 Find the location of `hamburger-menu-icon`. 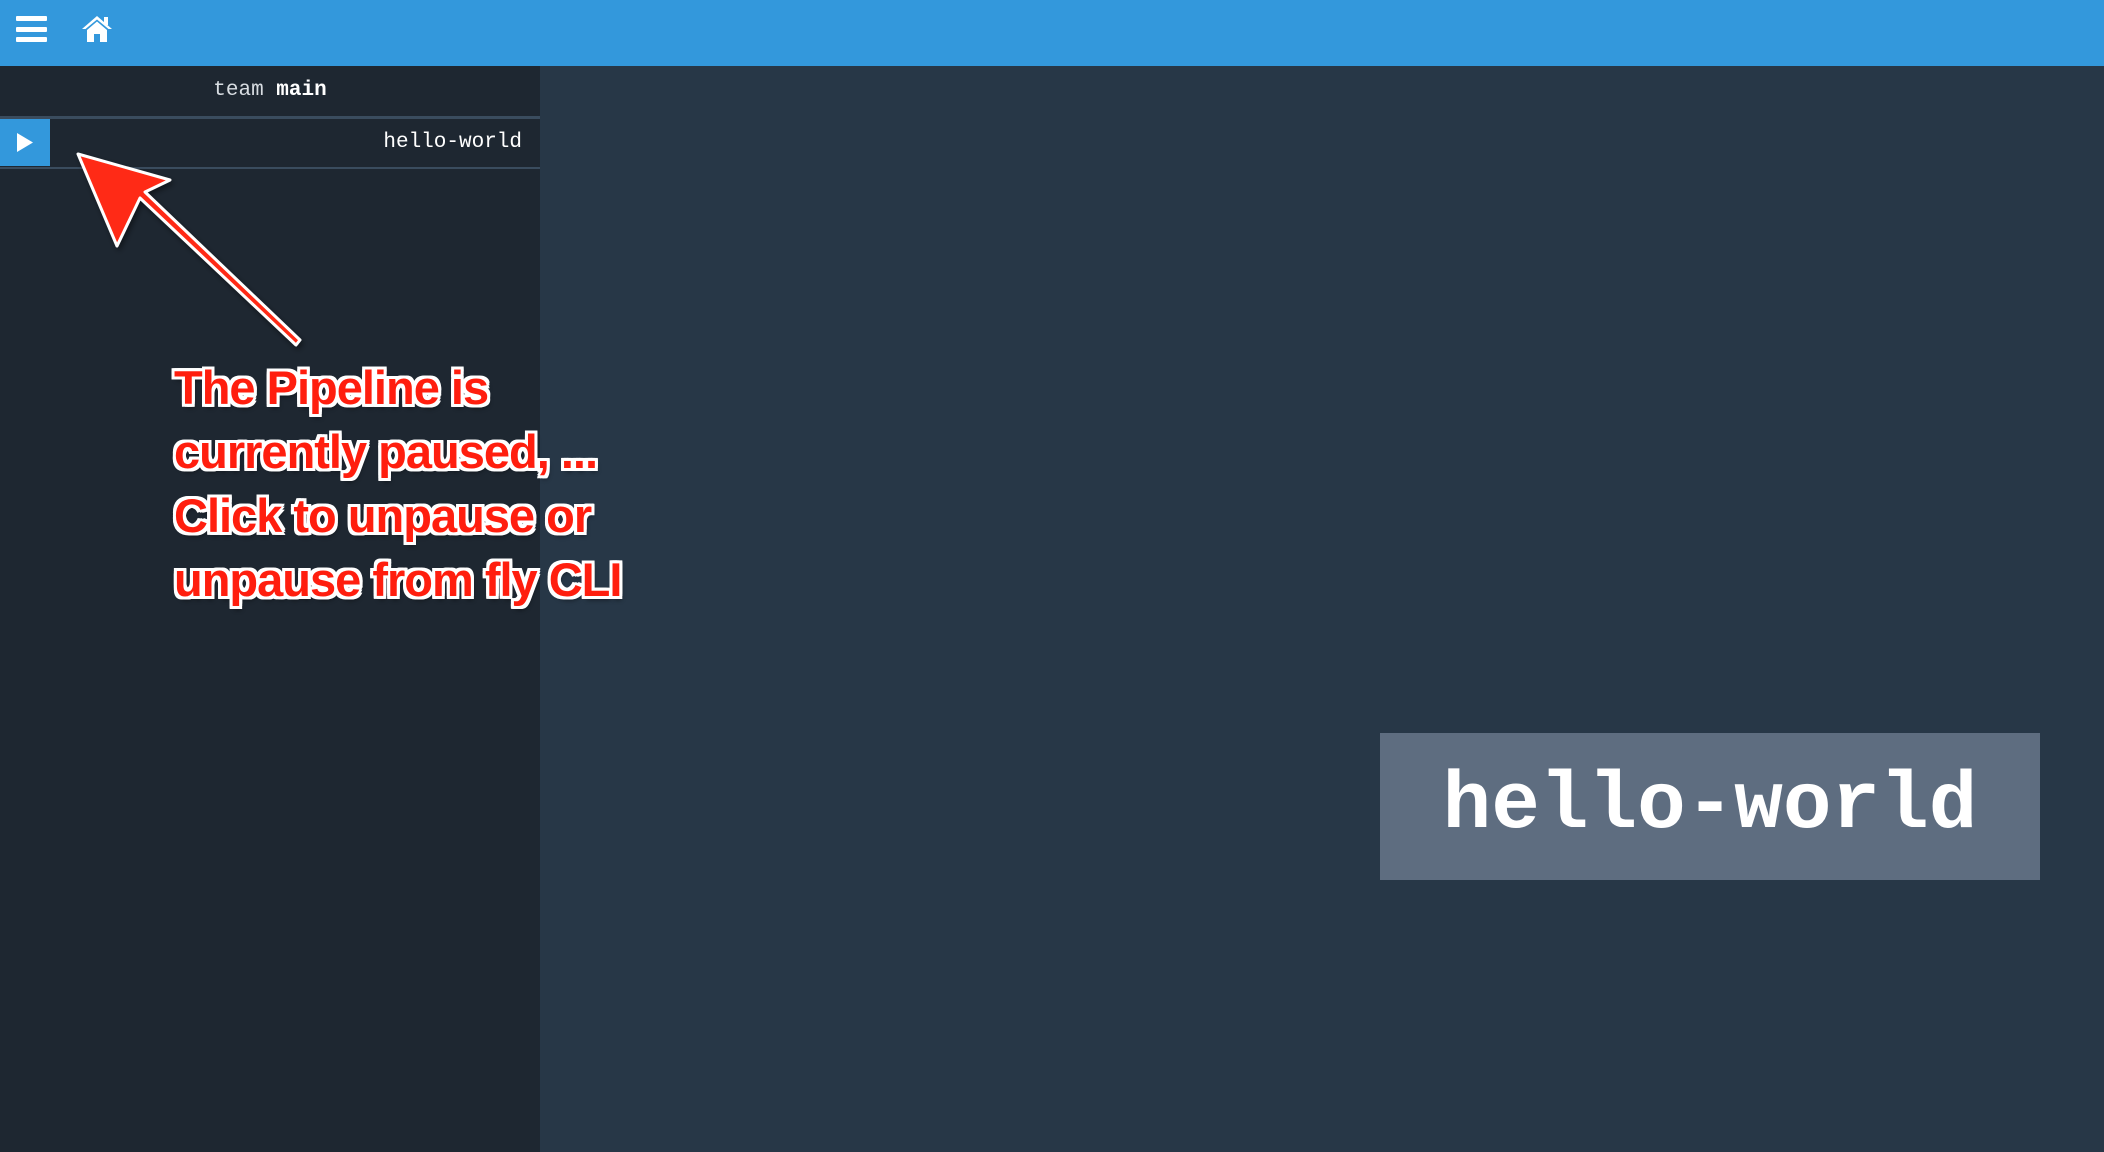

hamburger-menu-icon is located at coordinates (31, 29).